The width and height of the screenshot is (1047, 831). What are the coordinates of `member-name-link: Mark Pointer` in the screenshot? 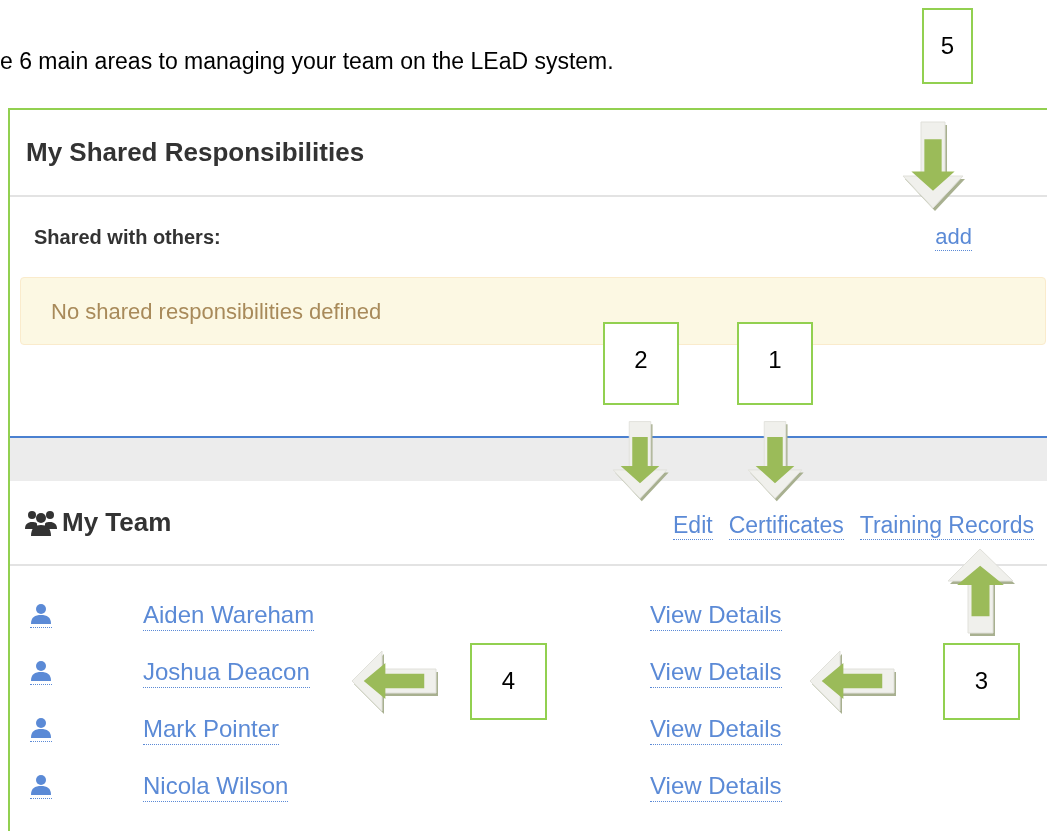 It's located at (211, 729).